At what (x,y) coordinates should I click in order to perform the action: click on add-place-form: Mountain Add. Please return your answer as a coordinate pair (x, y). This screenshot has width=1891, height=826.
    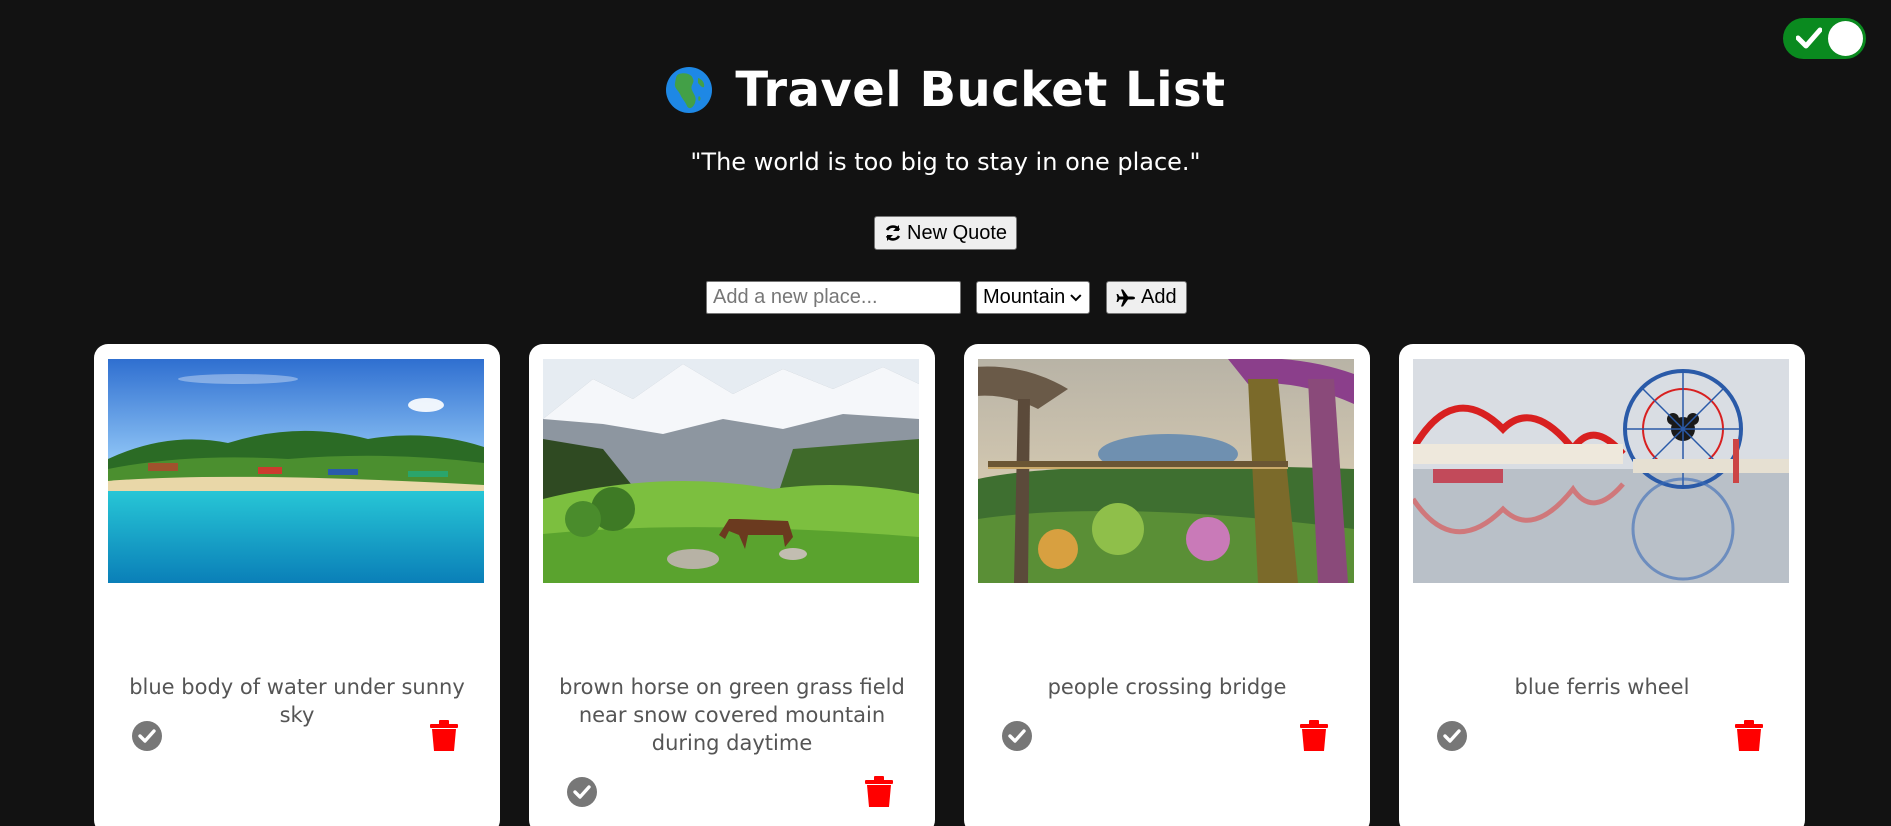
    Looking at the image, I should click on (945, 297).